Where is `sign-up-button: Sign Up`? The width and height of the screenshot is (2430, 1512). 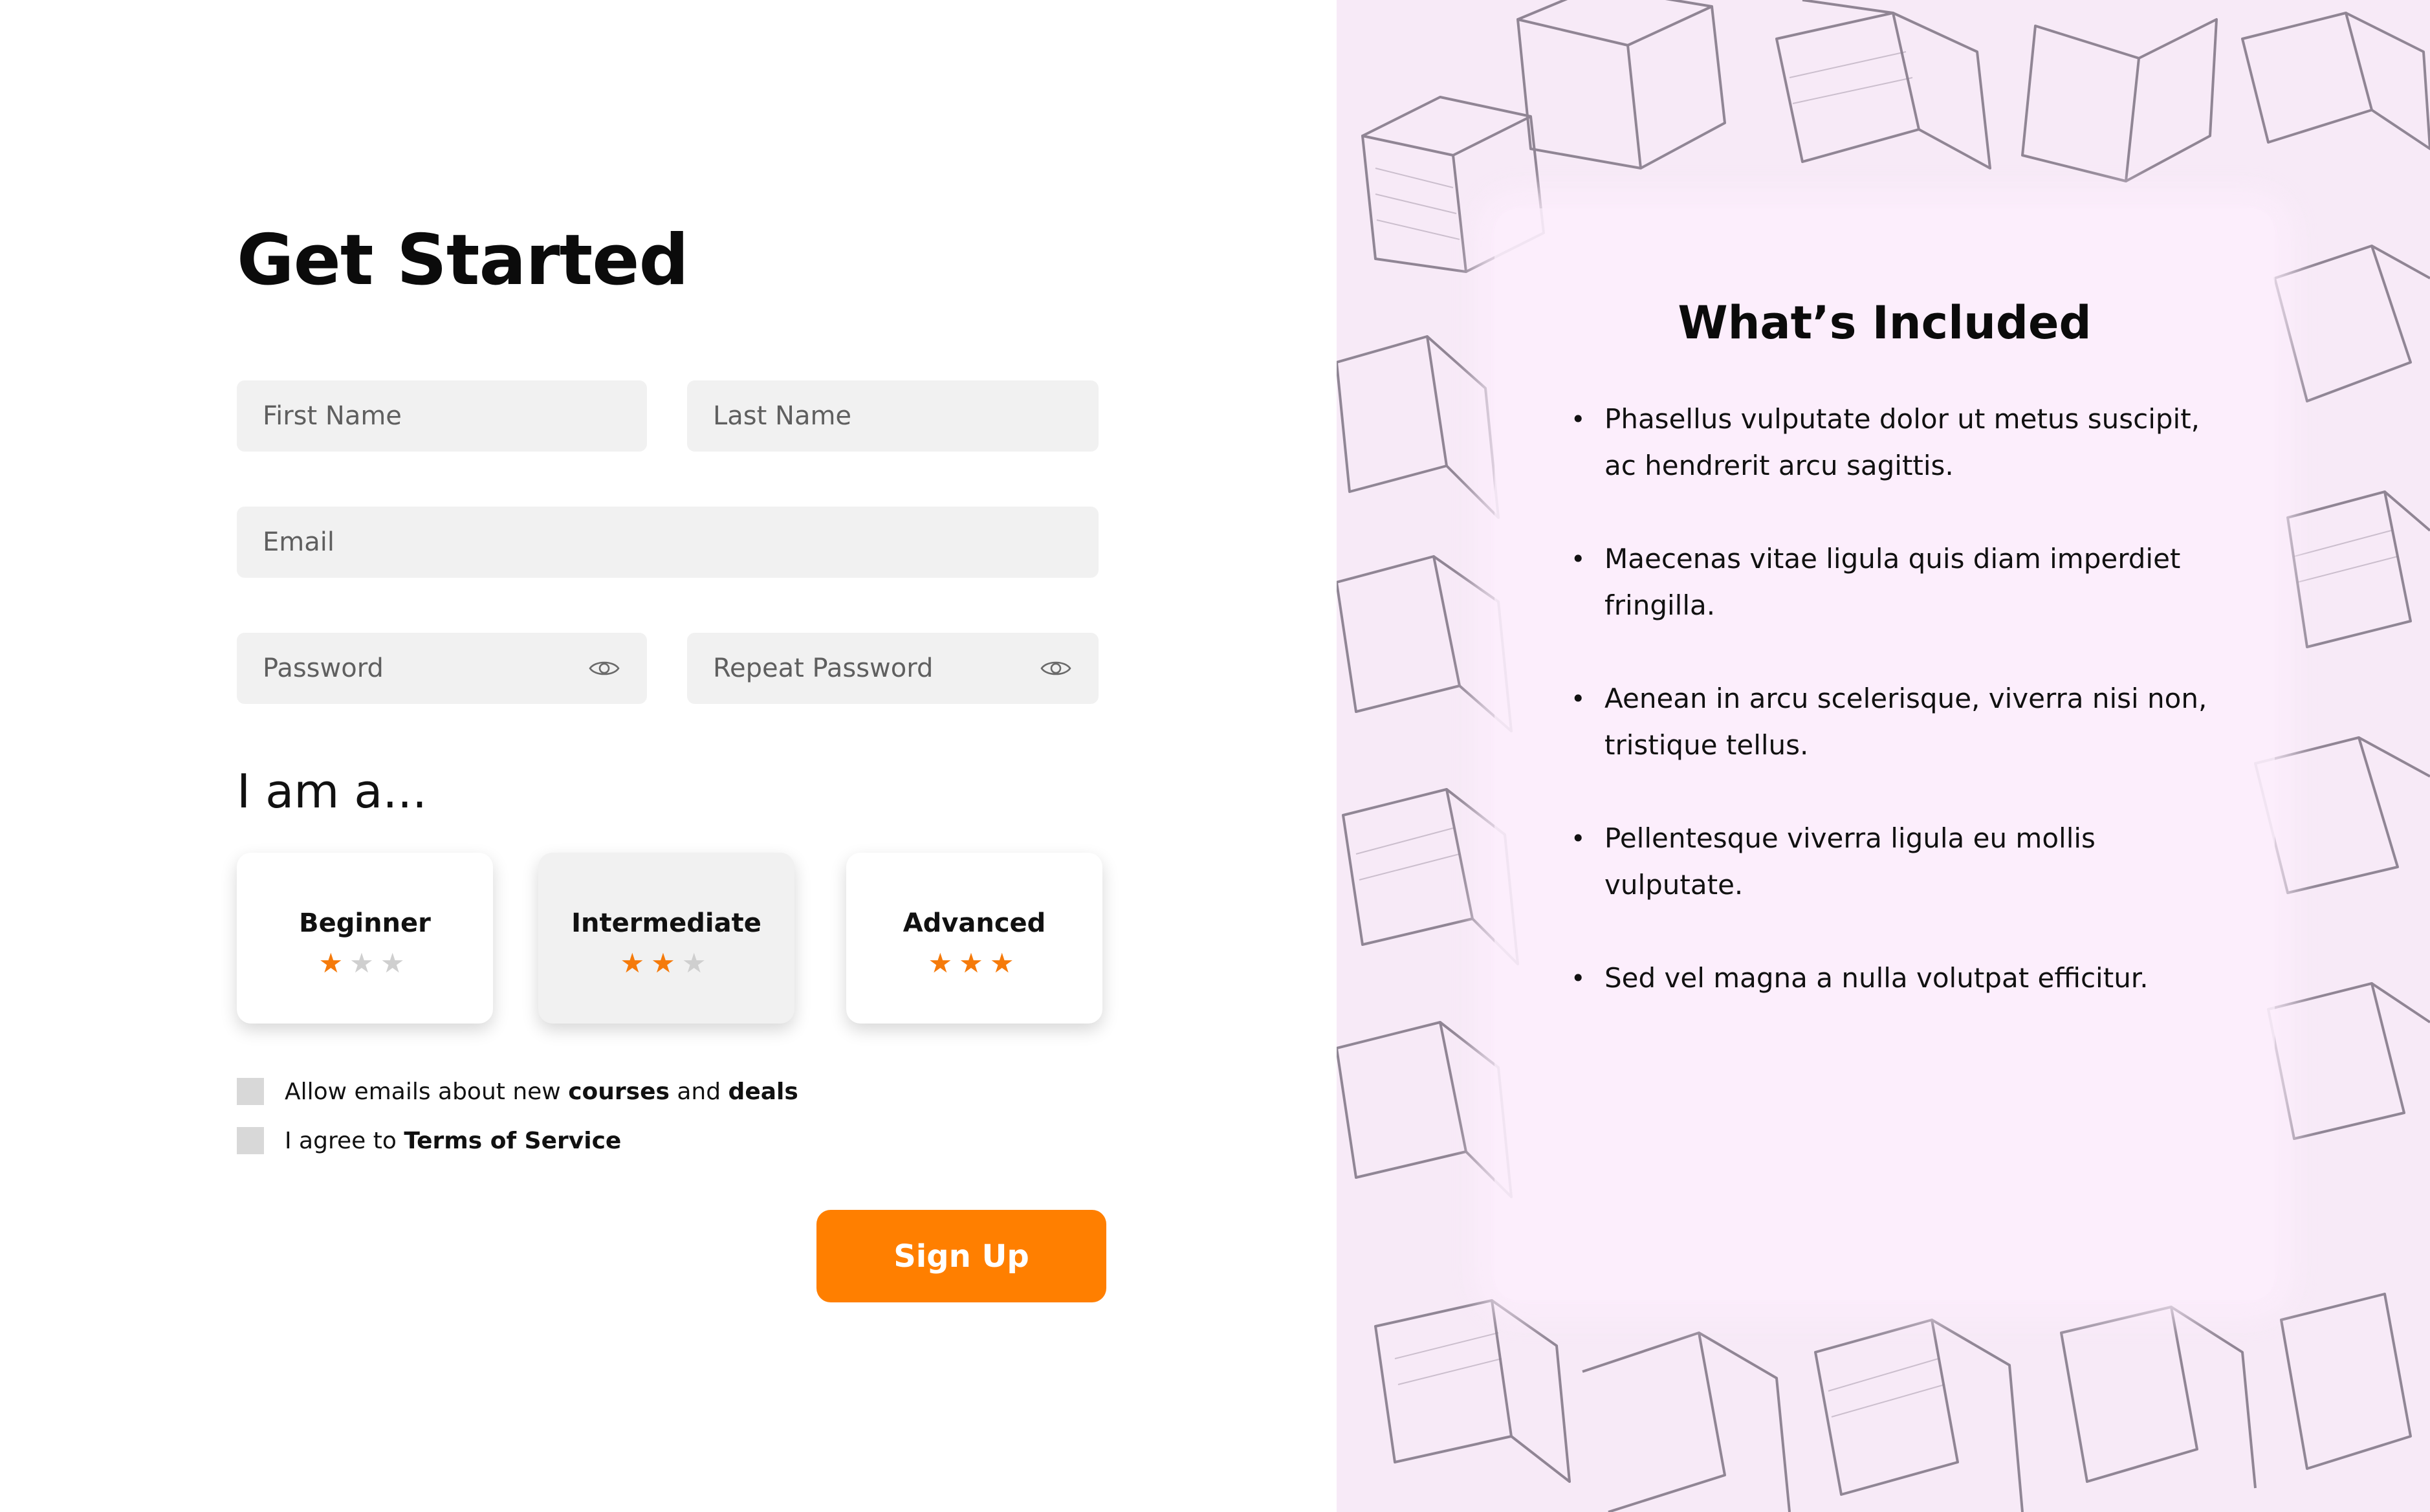
sign-up-button: Sign Up is located at coordinates (961, 1256).